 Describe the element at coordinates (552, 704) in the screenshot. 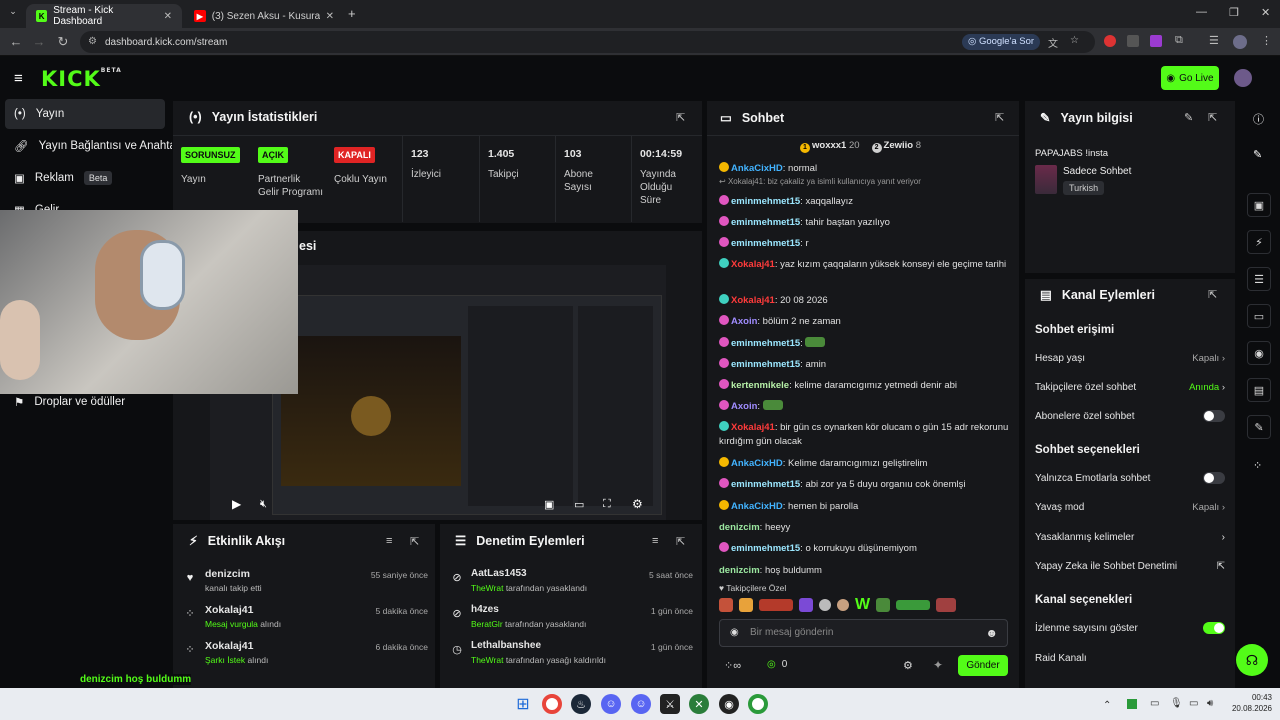

I see `chrome-icon` at that location.